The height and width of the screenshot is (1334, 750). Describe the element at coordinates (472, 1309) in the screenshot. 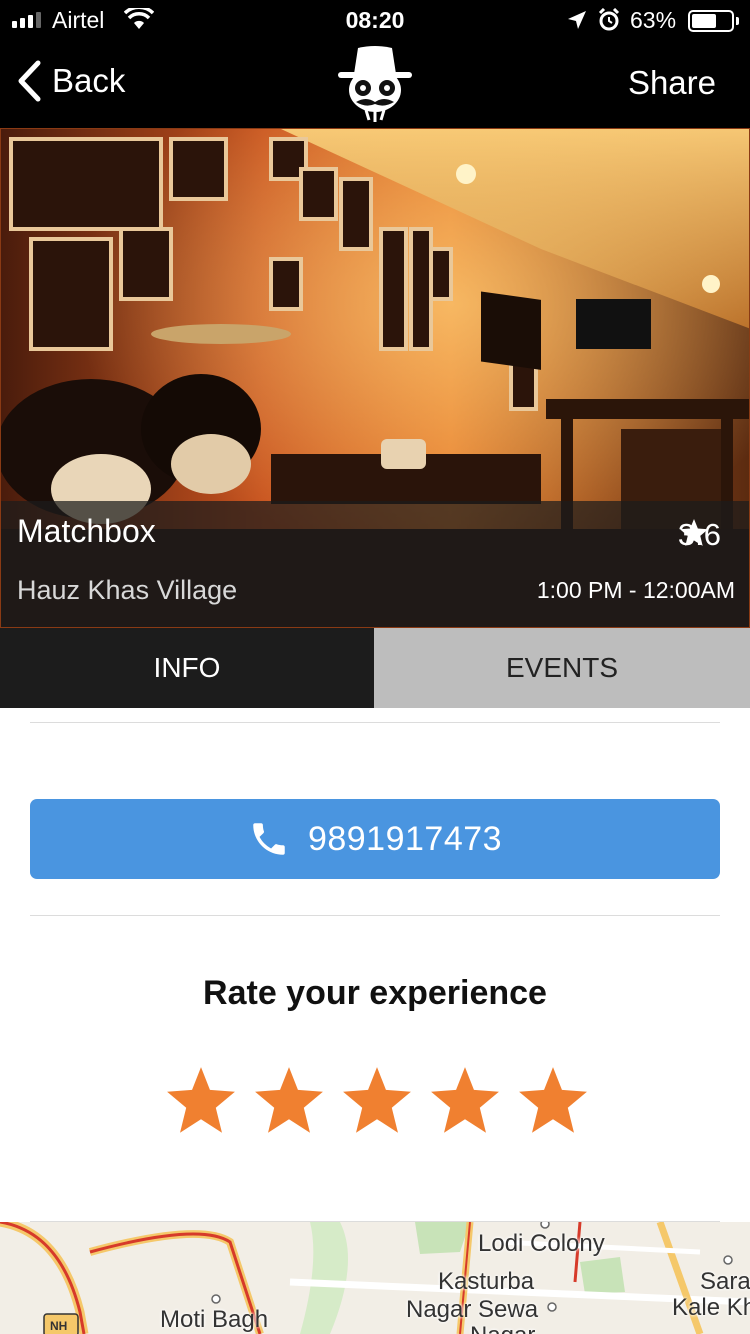

I see `map-label-nagar-sewa: Nagar Sewa` at that location.